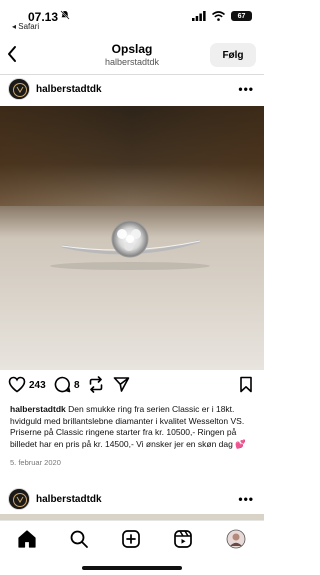 This screenshot has height=575, width=320. I want to click on next-post-header: halberstadtdk •••, so click(132, 498).